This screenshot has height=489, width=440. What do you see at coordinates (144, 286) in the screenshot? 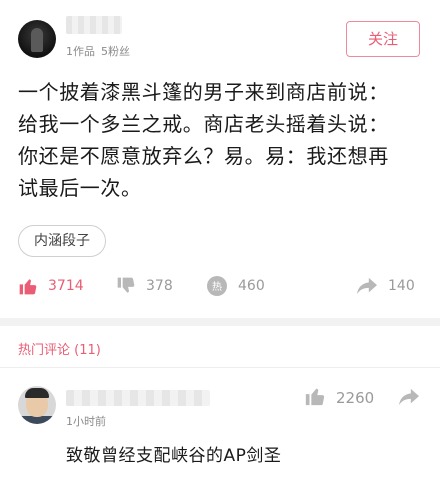
I see `dislike-button: 378` at bounding box center [144, 286].